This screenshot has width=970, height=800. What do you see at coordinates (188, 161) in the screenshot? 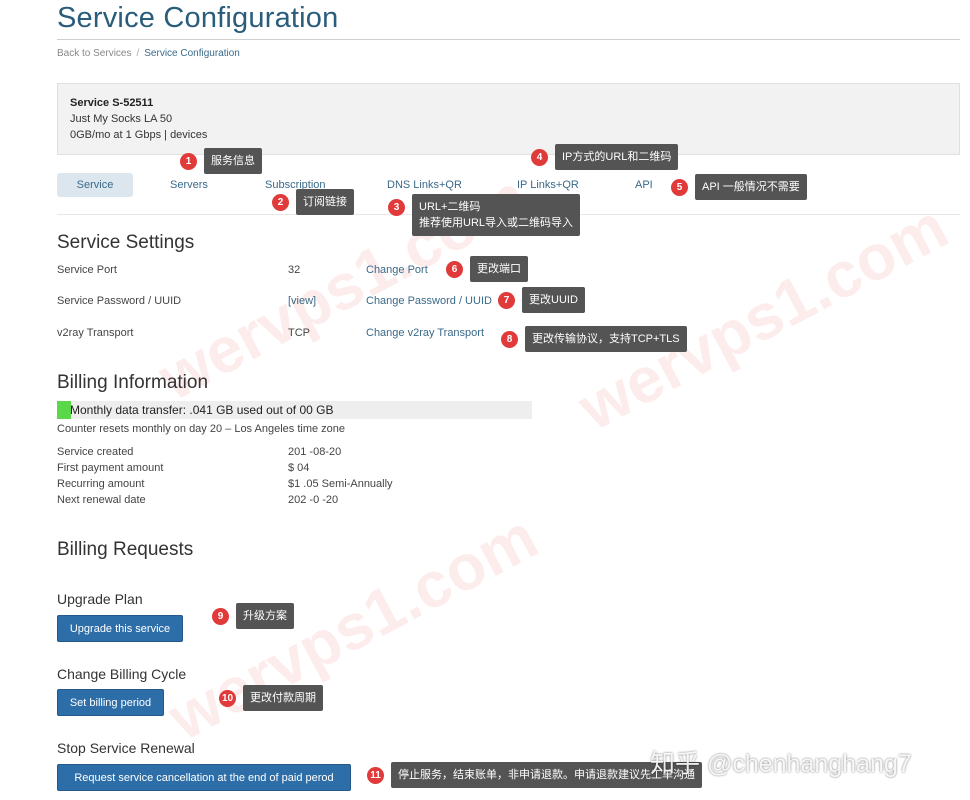
I see `annotation-badge-1: 1` at bounding box center [188, 161].